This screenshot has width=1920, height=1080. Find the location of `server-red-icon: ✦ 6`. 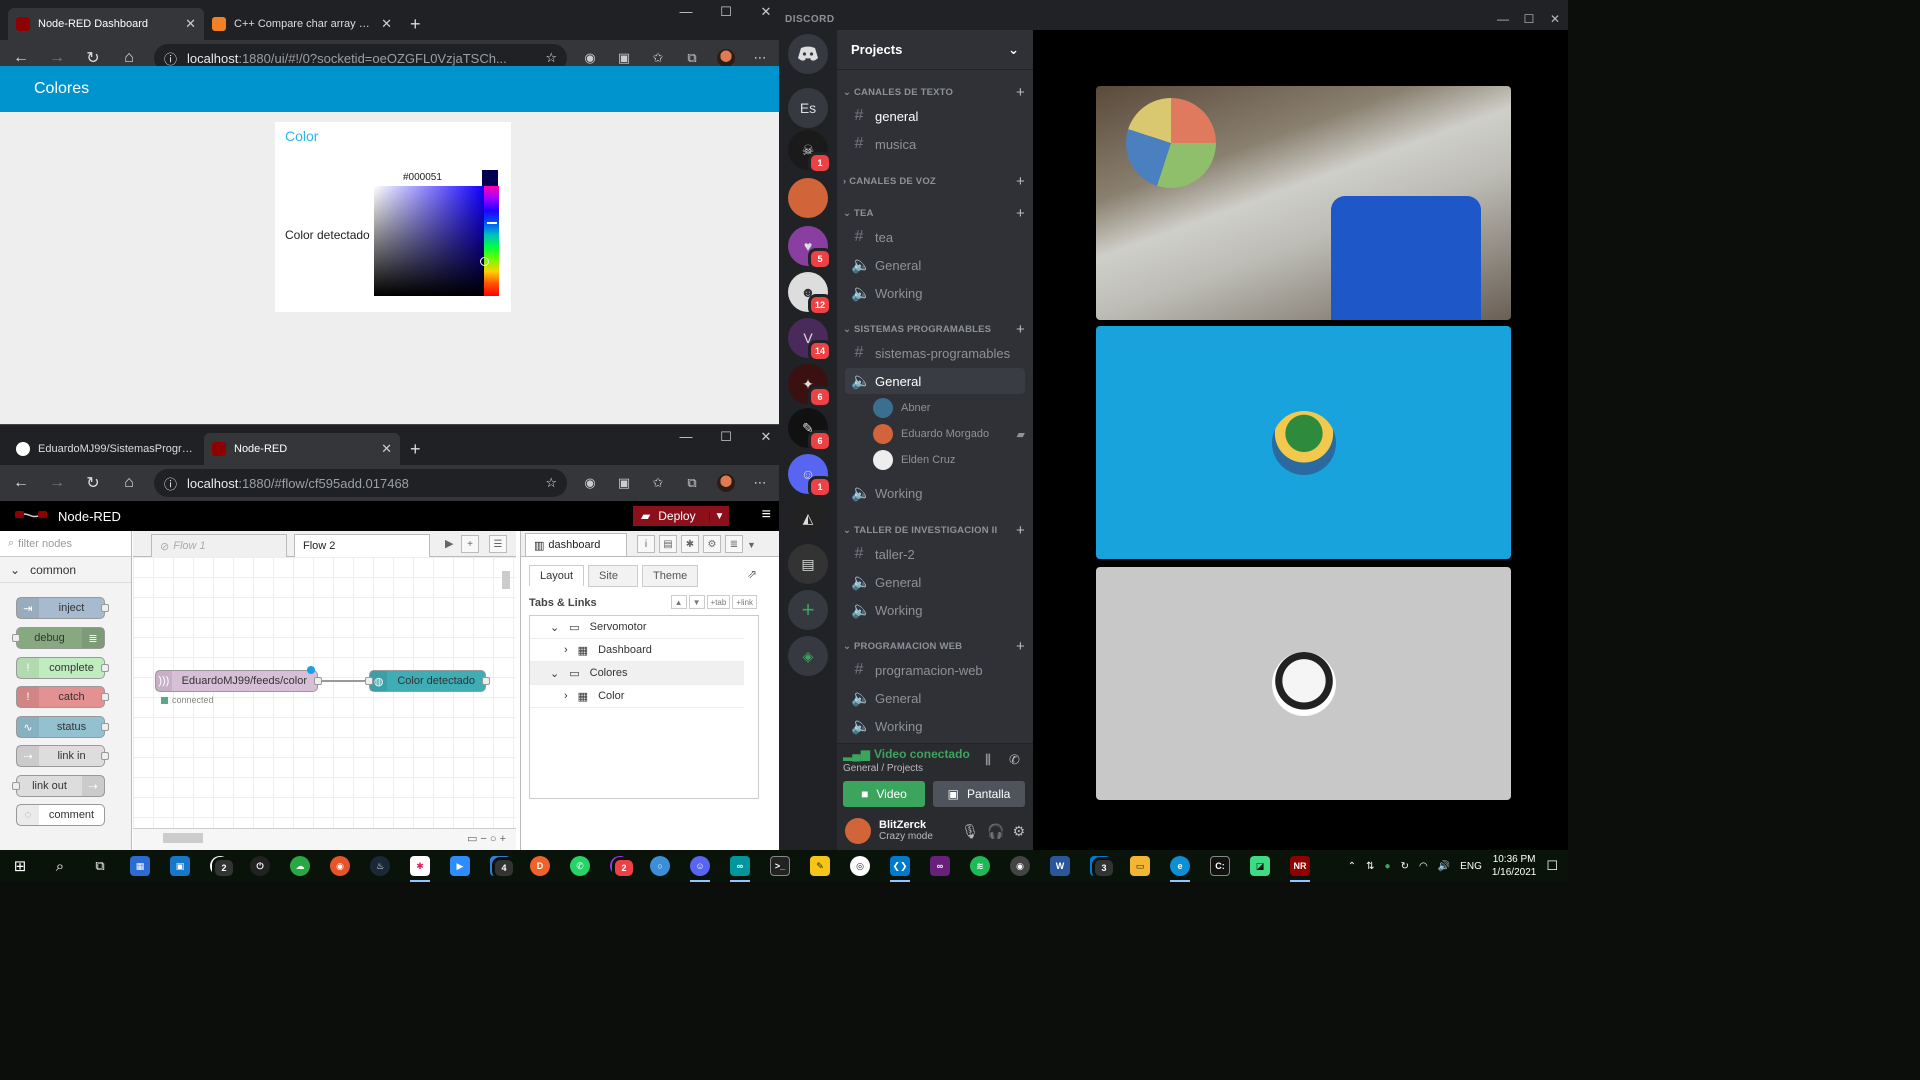

server-red-icon: ✦ 6 is located at coordinates (810, 386).